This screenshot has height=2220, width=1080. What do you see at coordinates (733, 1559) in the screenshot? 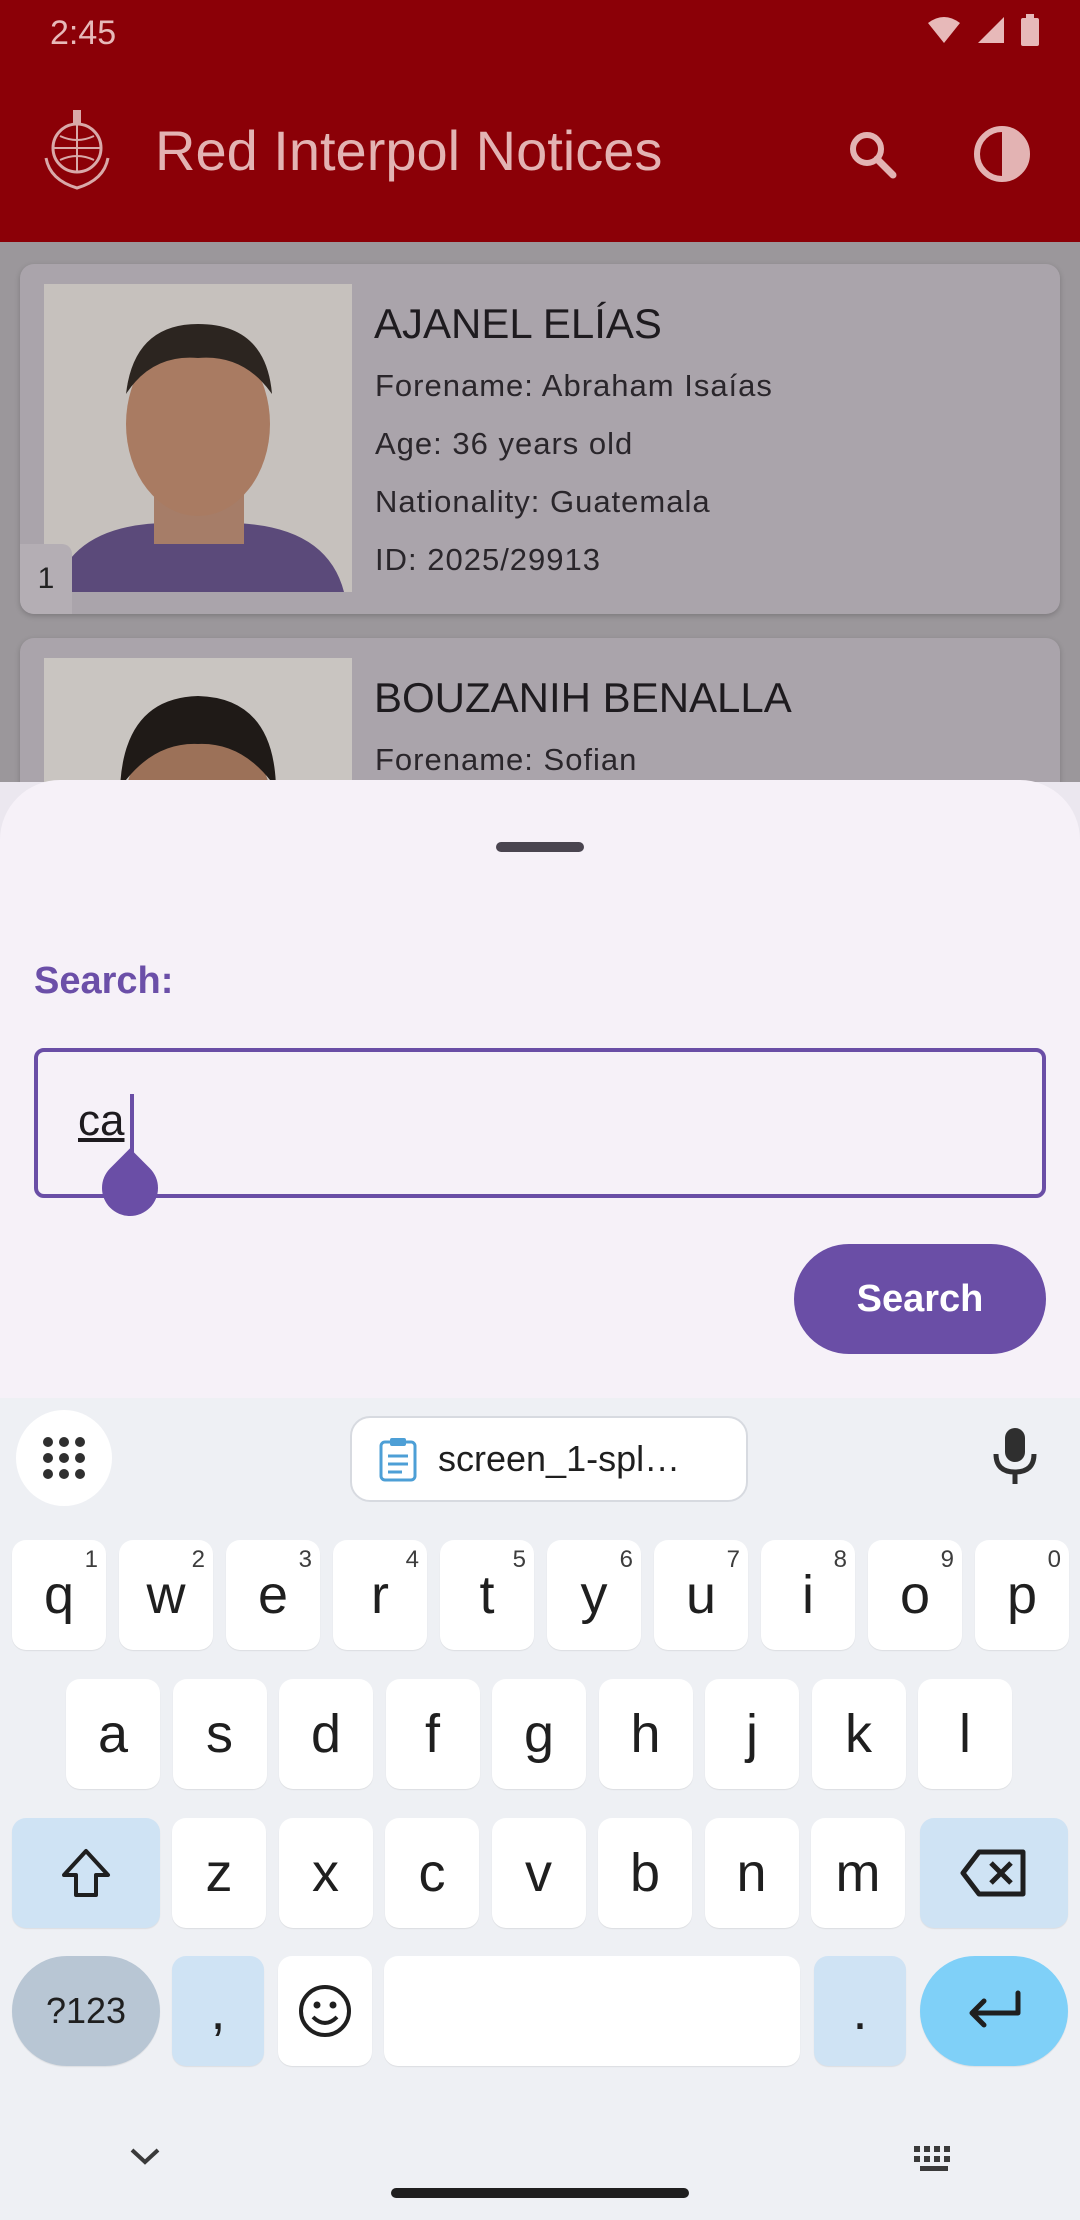
I see `key-hint: 7` at bounding box center [733, 1559].